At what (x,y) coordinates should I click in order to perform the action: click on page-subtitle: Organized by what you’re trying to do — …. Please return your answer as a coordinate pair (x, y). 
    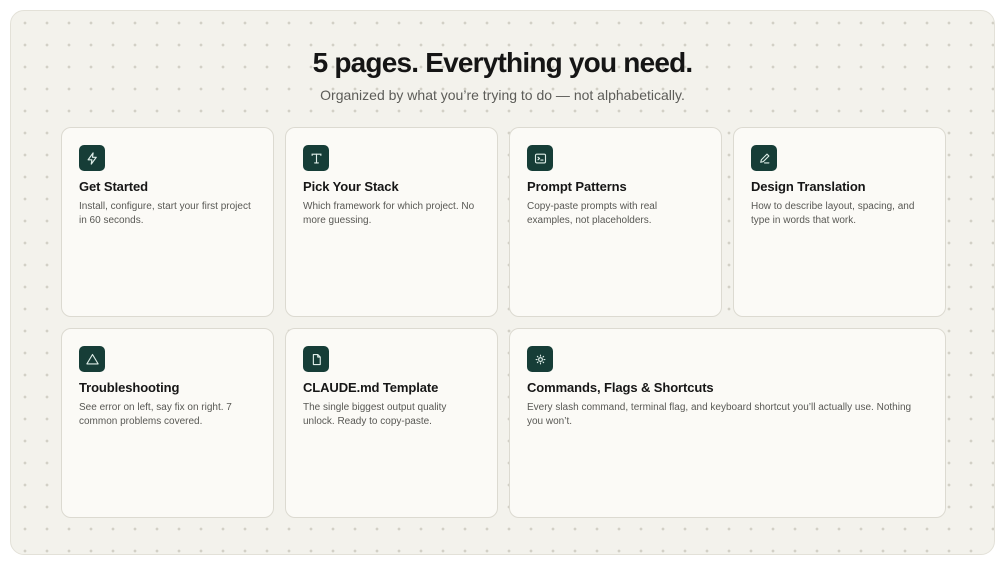
    Looking at the image, I should click on (502, 95).